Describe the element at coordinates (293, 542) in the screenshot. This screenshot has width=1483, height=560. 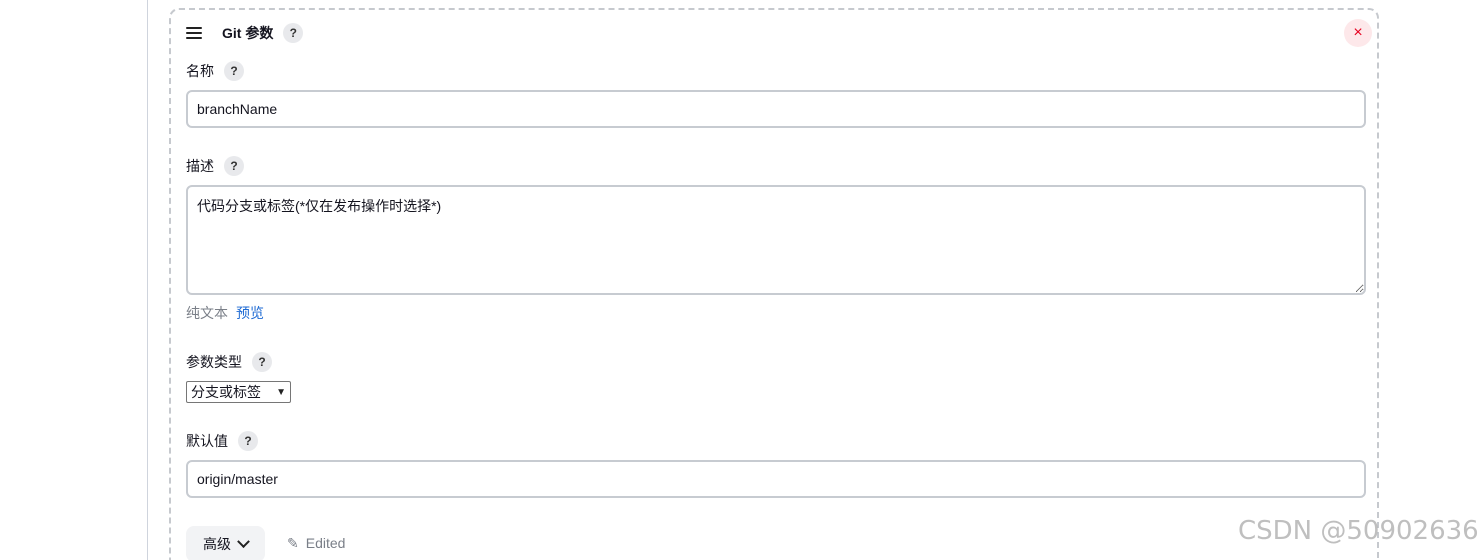
I see `pencil-icon: ✎` at that location.